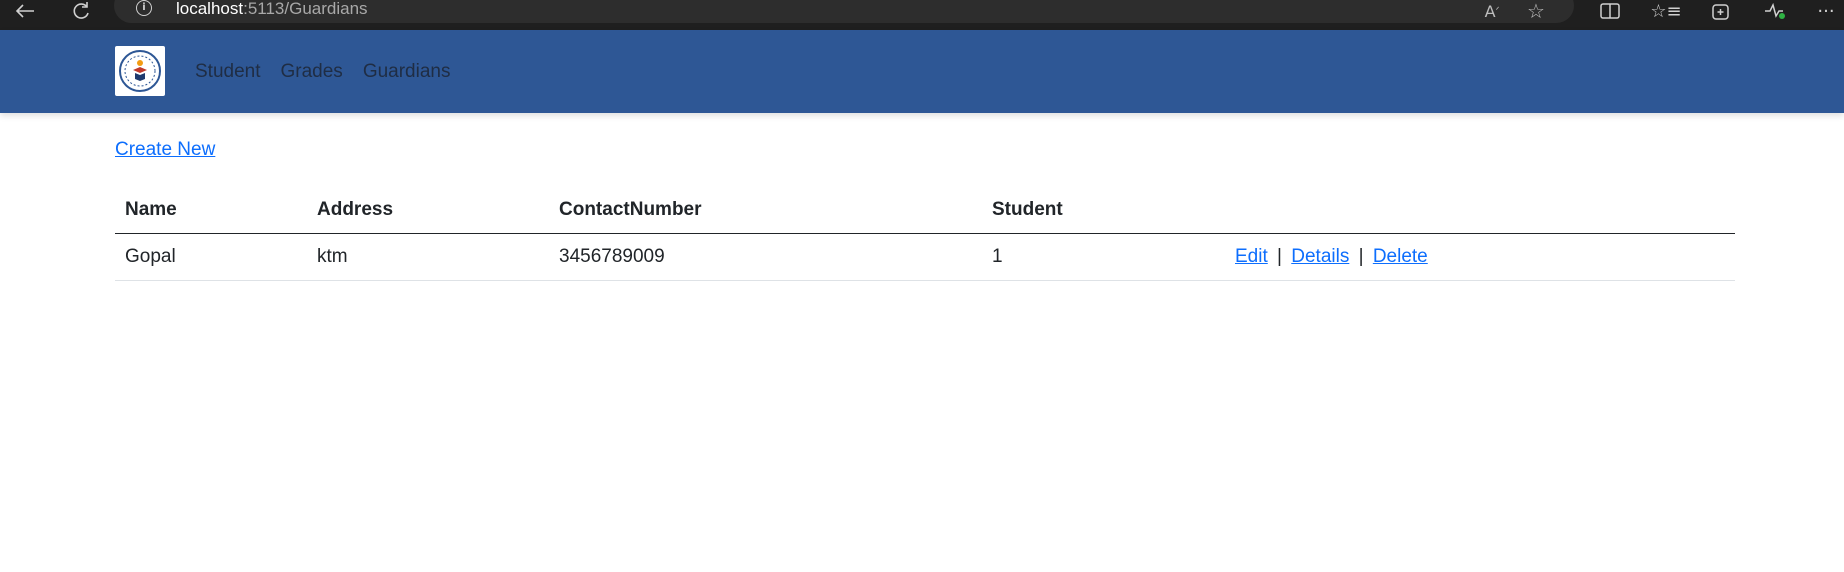 The image size is (1844, 572). Describe the element at coordinates (1536, 11) in the screenshot. I see `favorite-star-icon: ☆` at that location.